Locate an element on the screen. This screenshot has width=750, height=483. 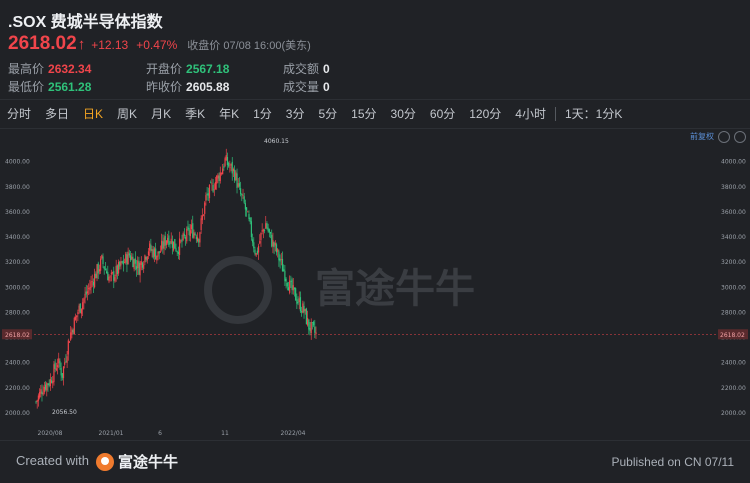
brand-logo: 富途牛牛 is located at coordinates (137, 461).